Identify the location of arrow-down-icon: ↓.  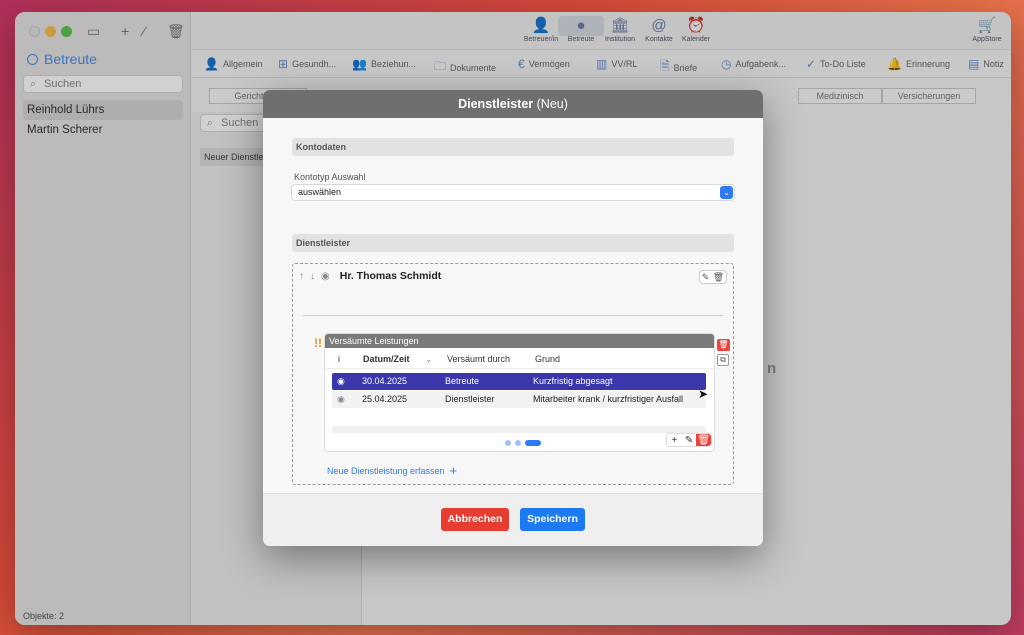
(312, 276).